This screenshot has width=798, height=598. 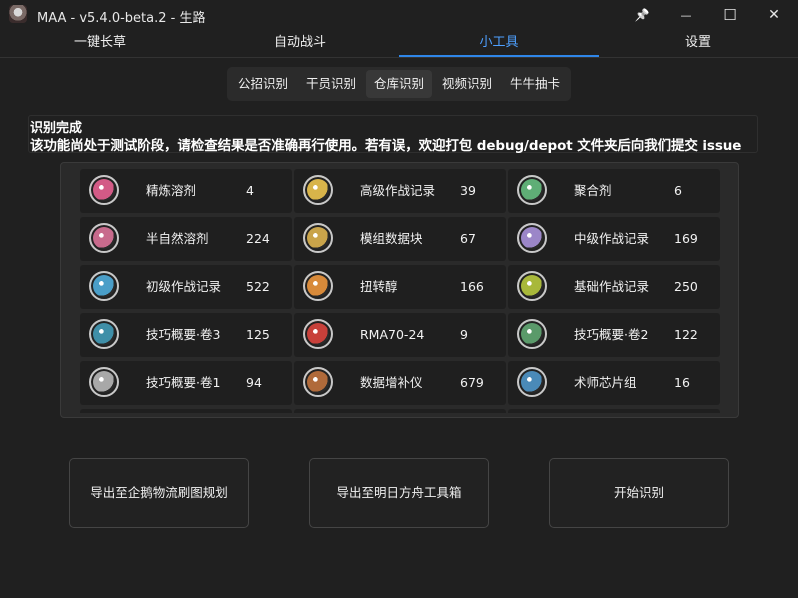 I want to click on tab-settings: 设置, so click(x=698, y=44).